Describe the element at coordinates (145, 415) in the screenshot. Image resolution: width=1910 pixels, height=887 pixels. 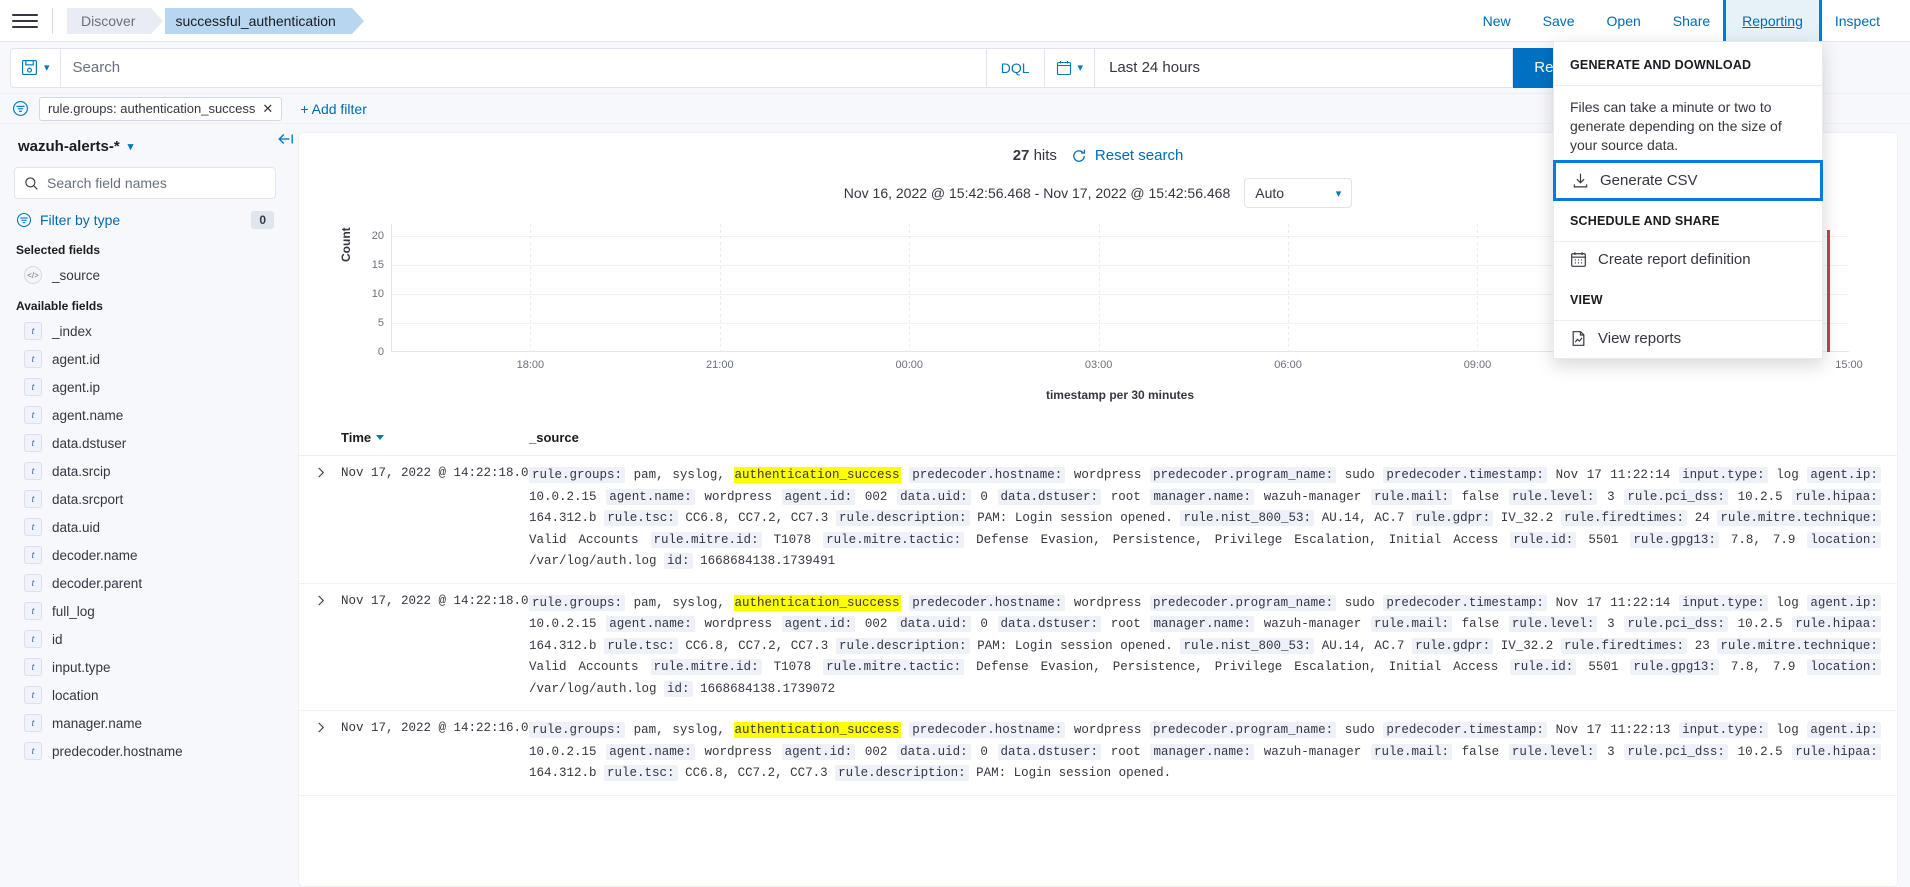
I see `field-item-agent.name: t agent.name` at that location.